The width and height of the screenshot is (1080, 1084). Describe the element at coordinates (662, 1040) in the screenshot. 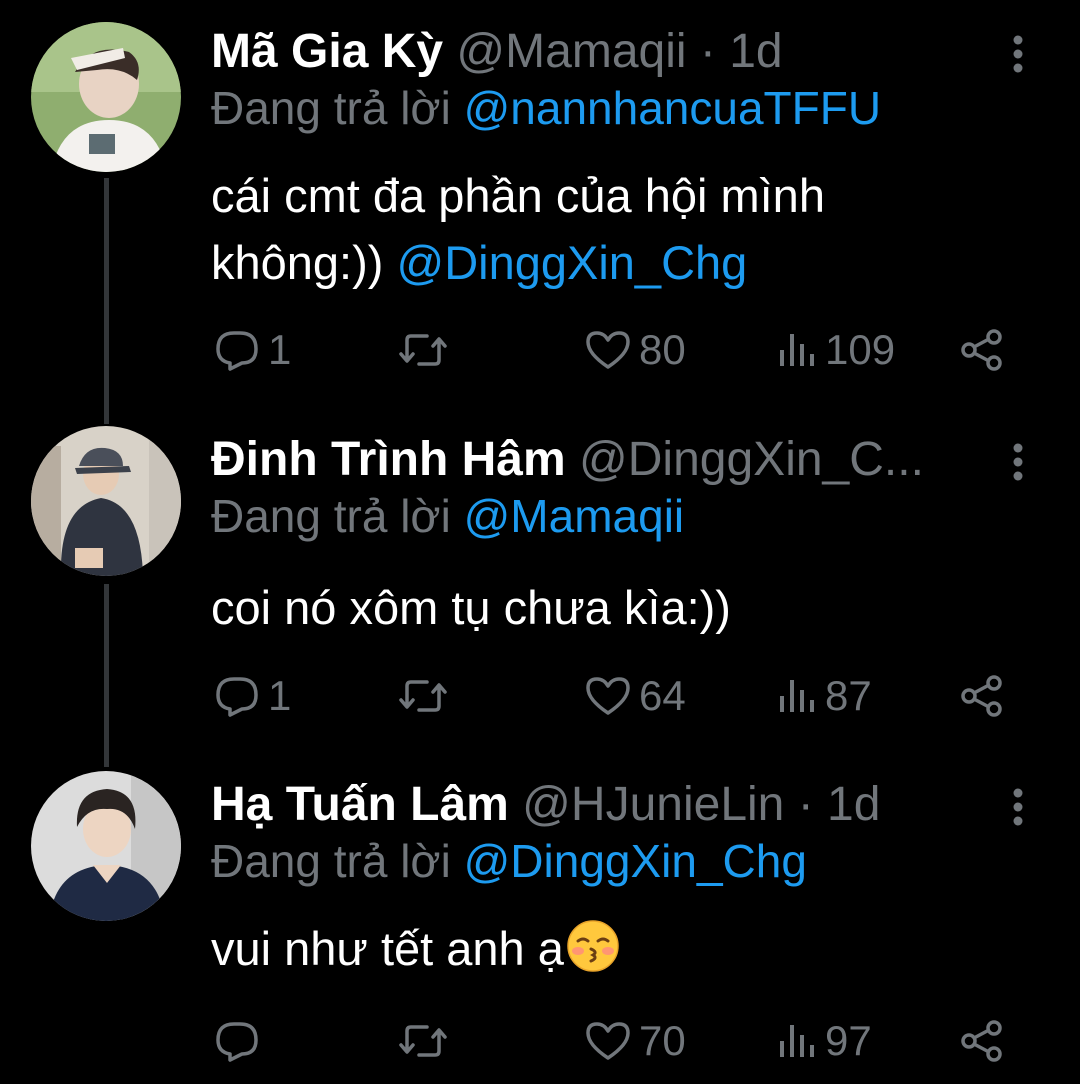

I see `like-count: 70` at that location.